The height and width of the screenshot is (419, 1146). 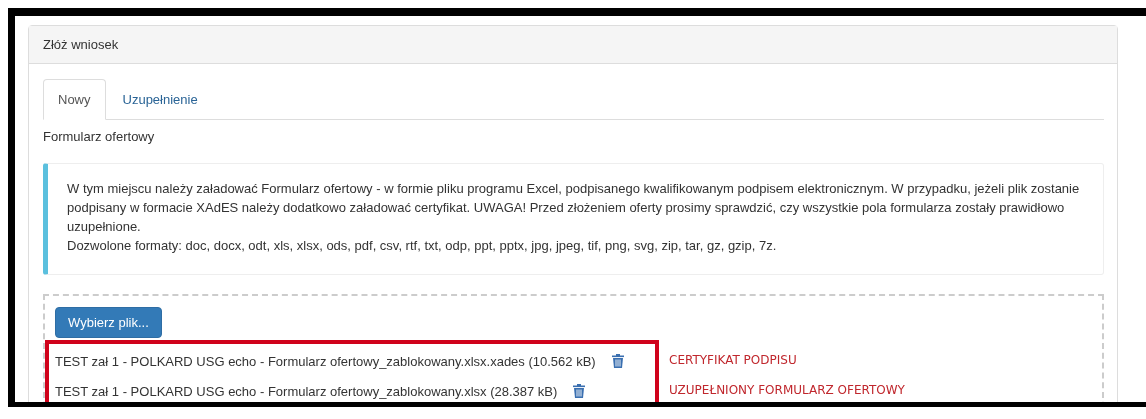 What do you see at coordinates (74, 99) in the screenshot?
I see `tab: Nowy` at bounding box center [74, 99].